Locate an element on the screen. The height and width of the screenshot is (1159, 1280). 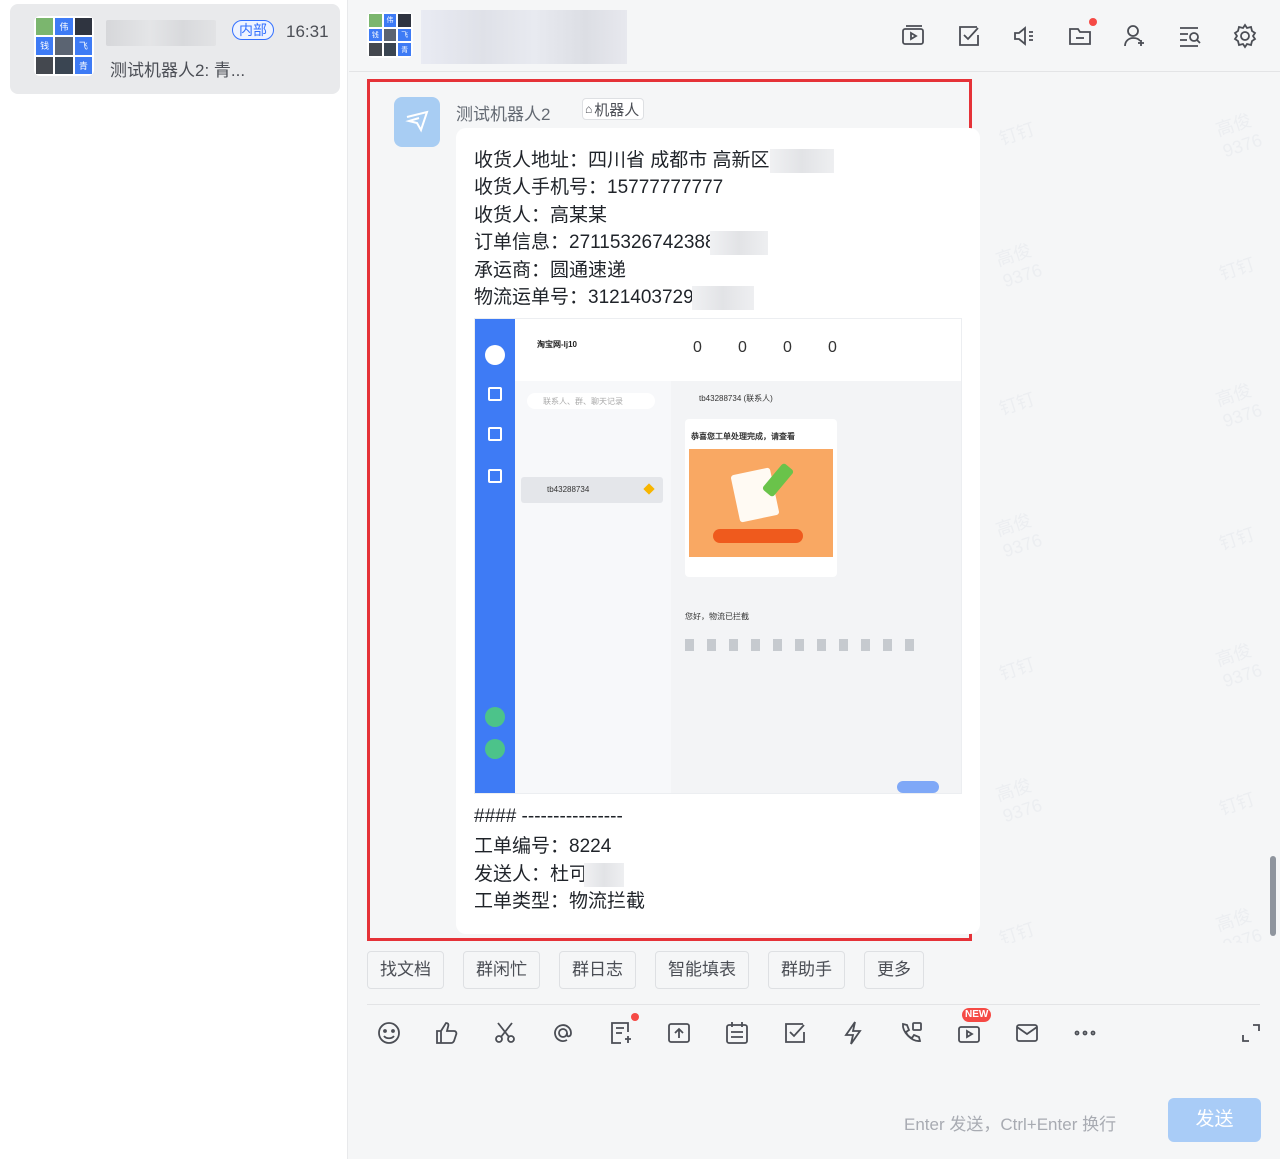
message-line: 订单信息：27115326742388 is located at coordinates (621, 243).